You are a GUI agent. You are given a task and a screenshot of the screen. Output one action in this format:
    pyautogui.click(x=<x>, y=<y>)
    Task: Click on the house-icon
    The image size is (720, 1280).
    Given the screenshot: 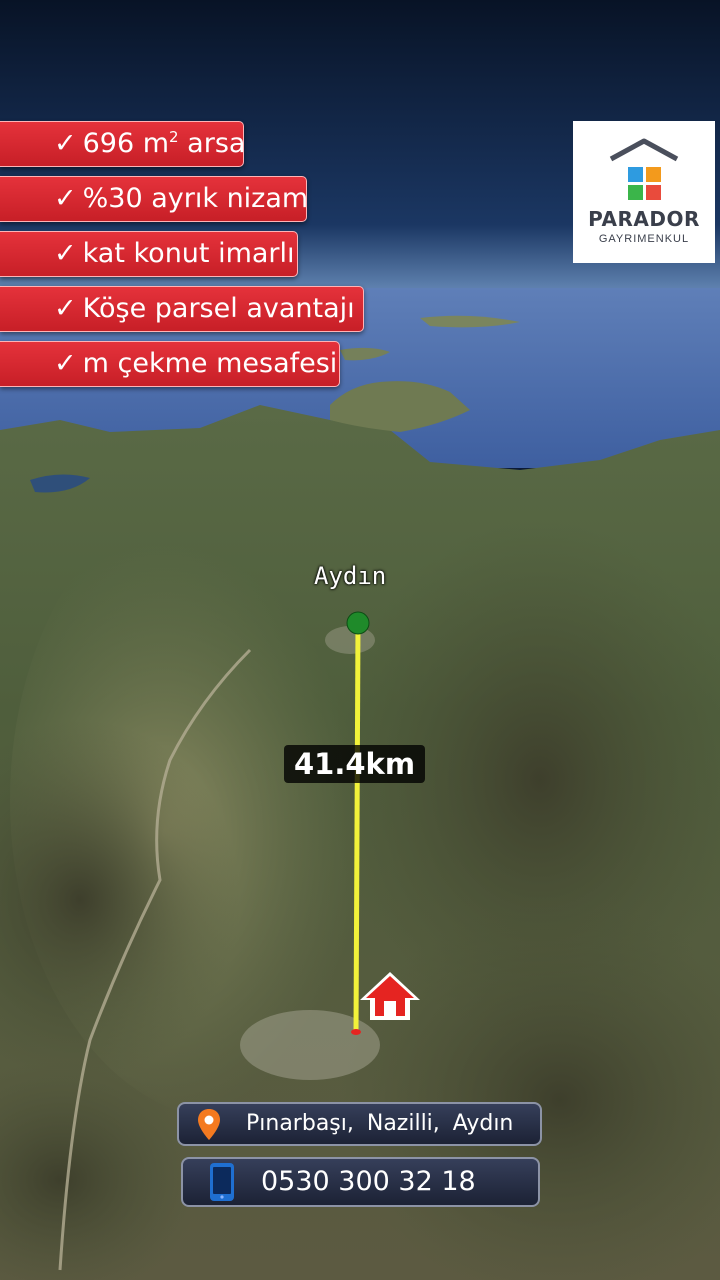 What is the action you would take?
    pyautogui.click(x=390, y=996)
    